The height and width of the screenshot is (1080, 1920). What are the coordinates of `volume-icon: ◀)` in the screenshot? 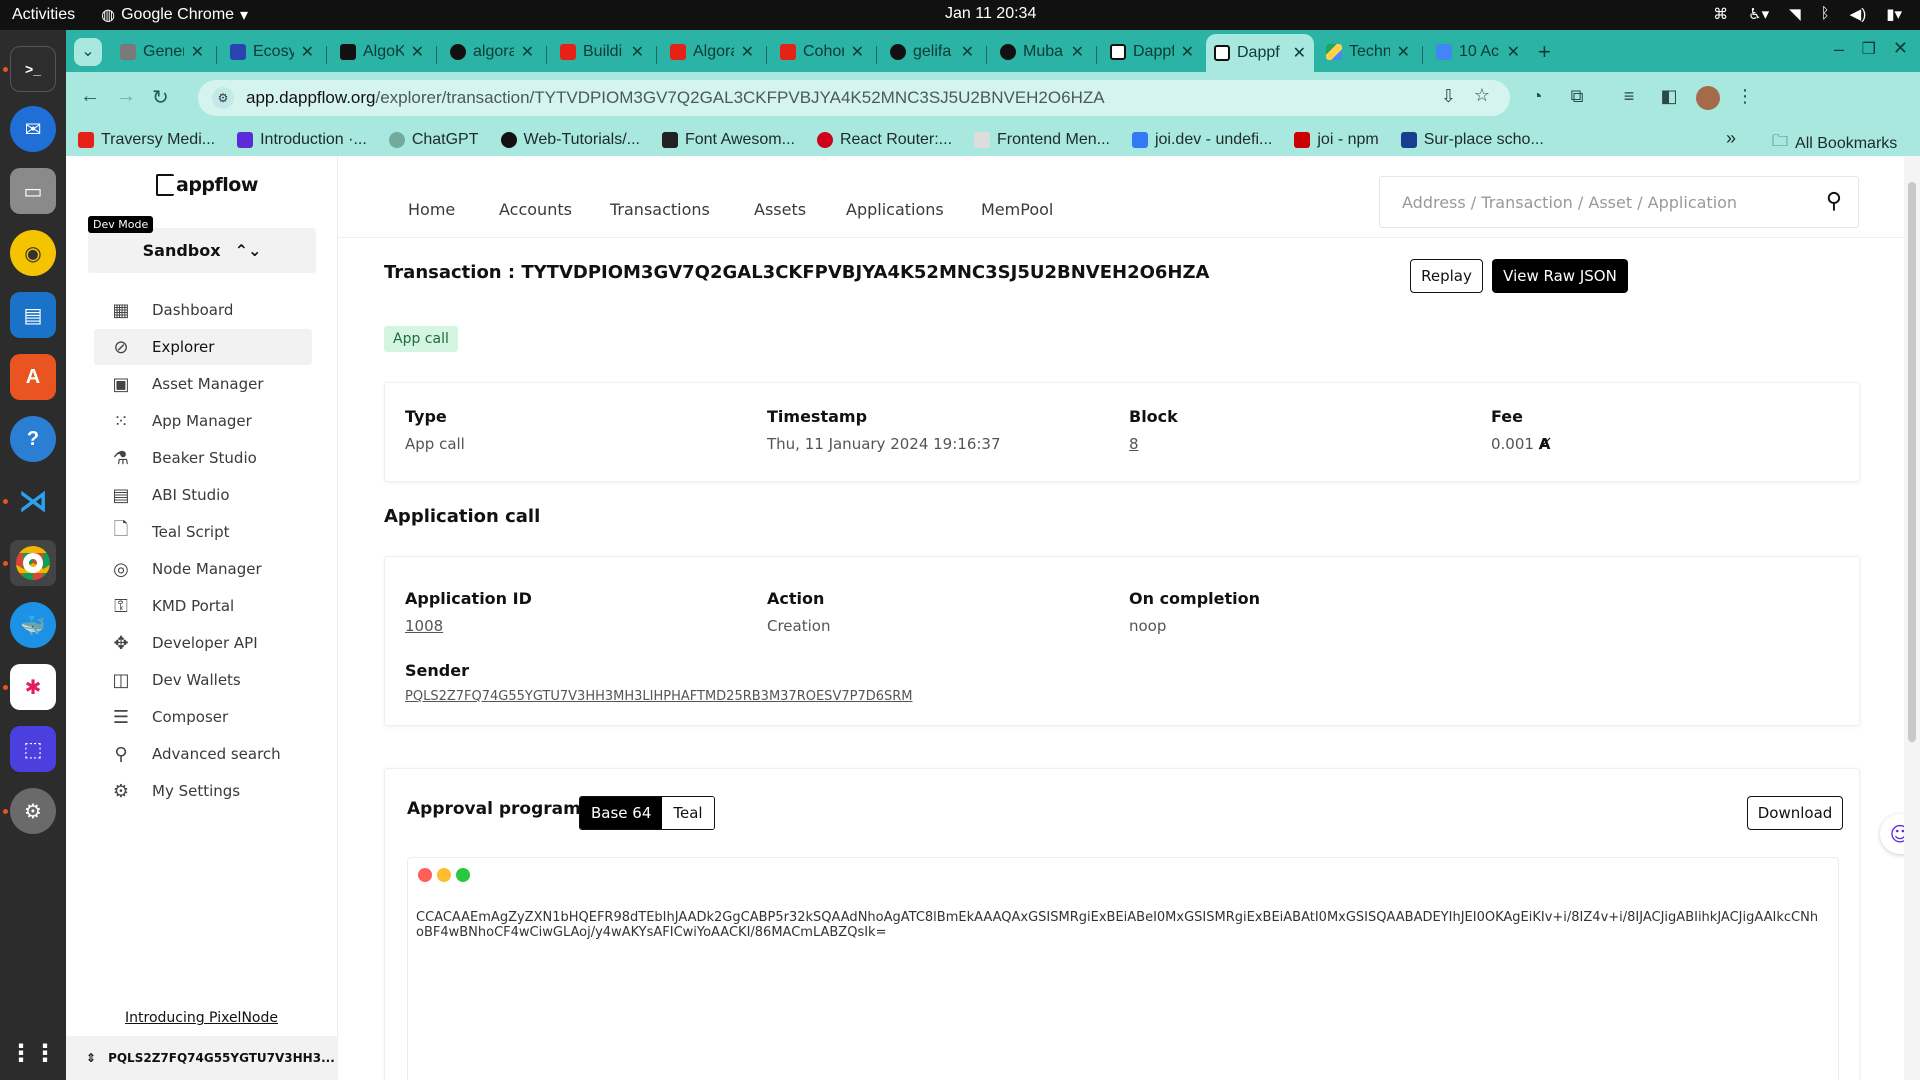 It's located at (1858, 14).